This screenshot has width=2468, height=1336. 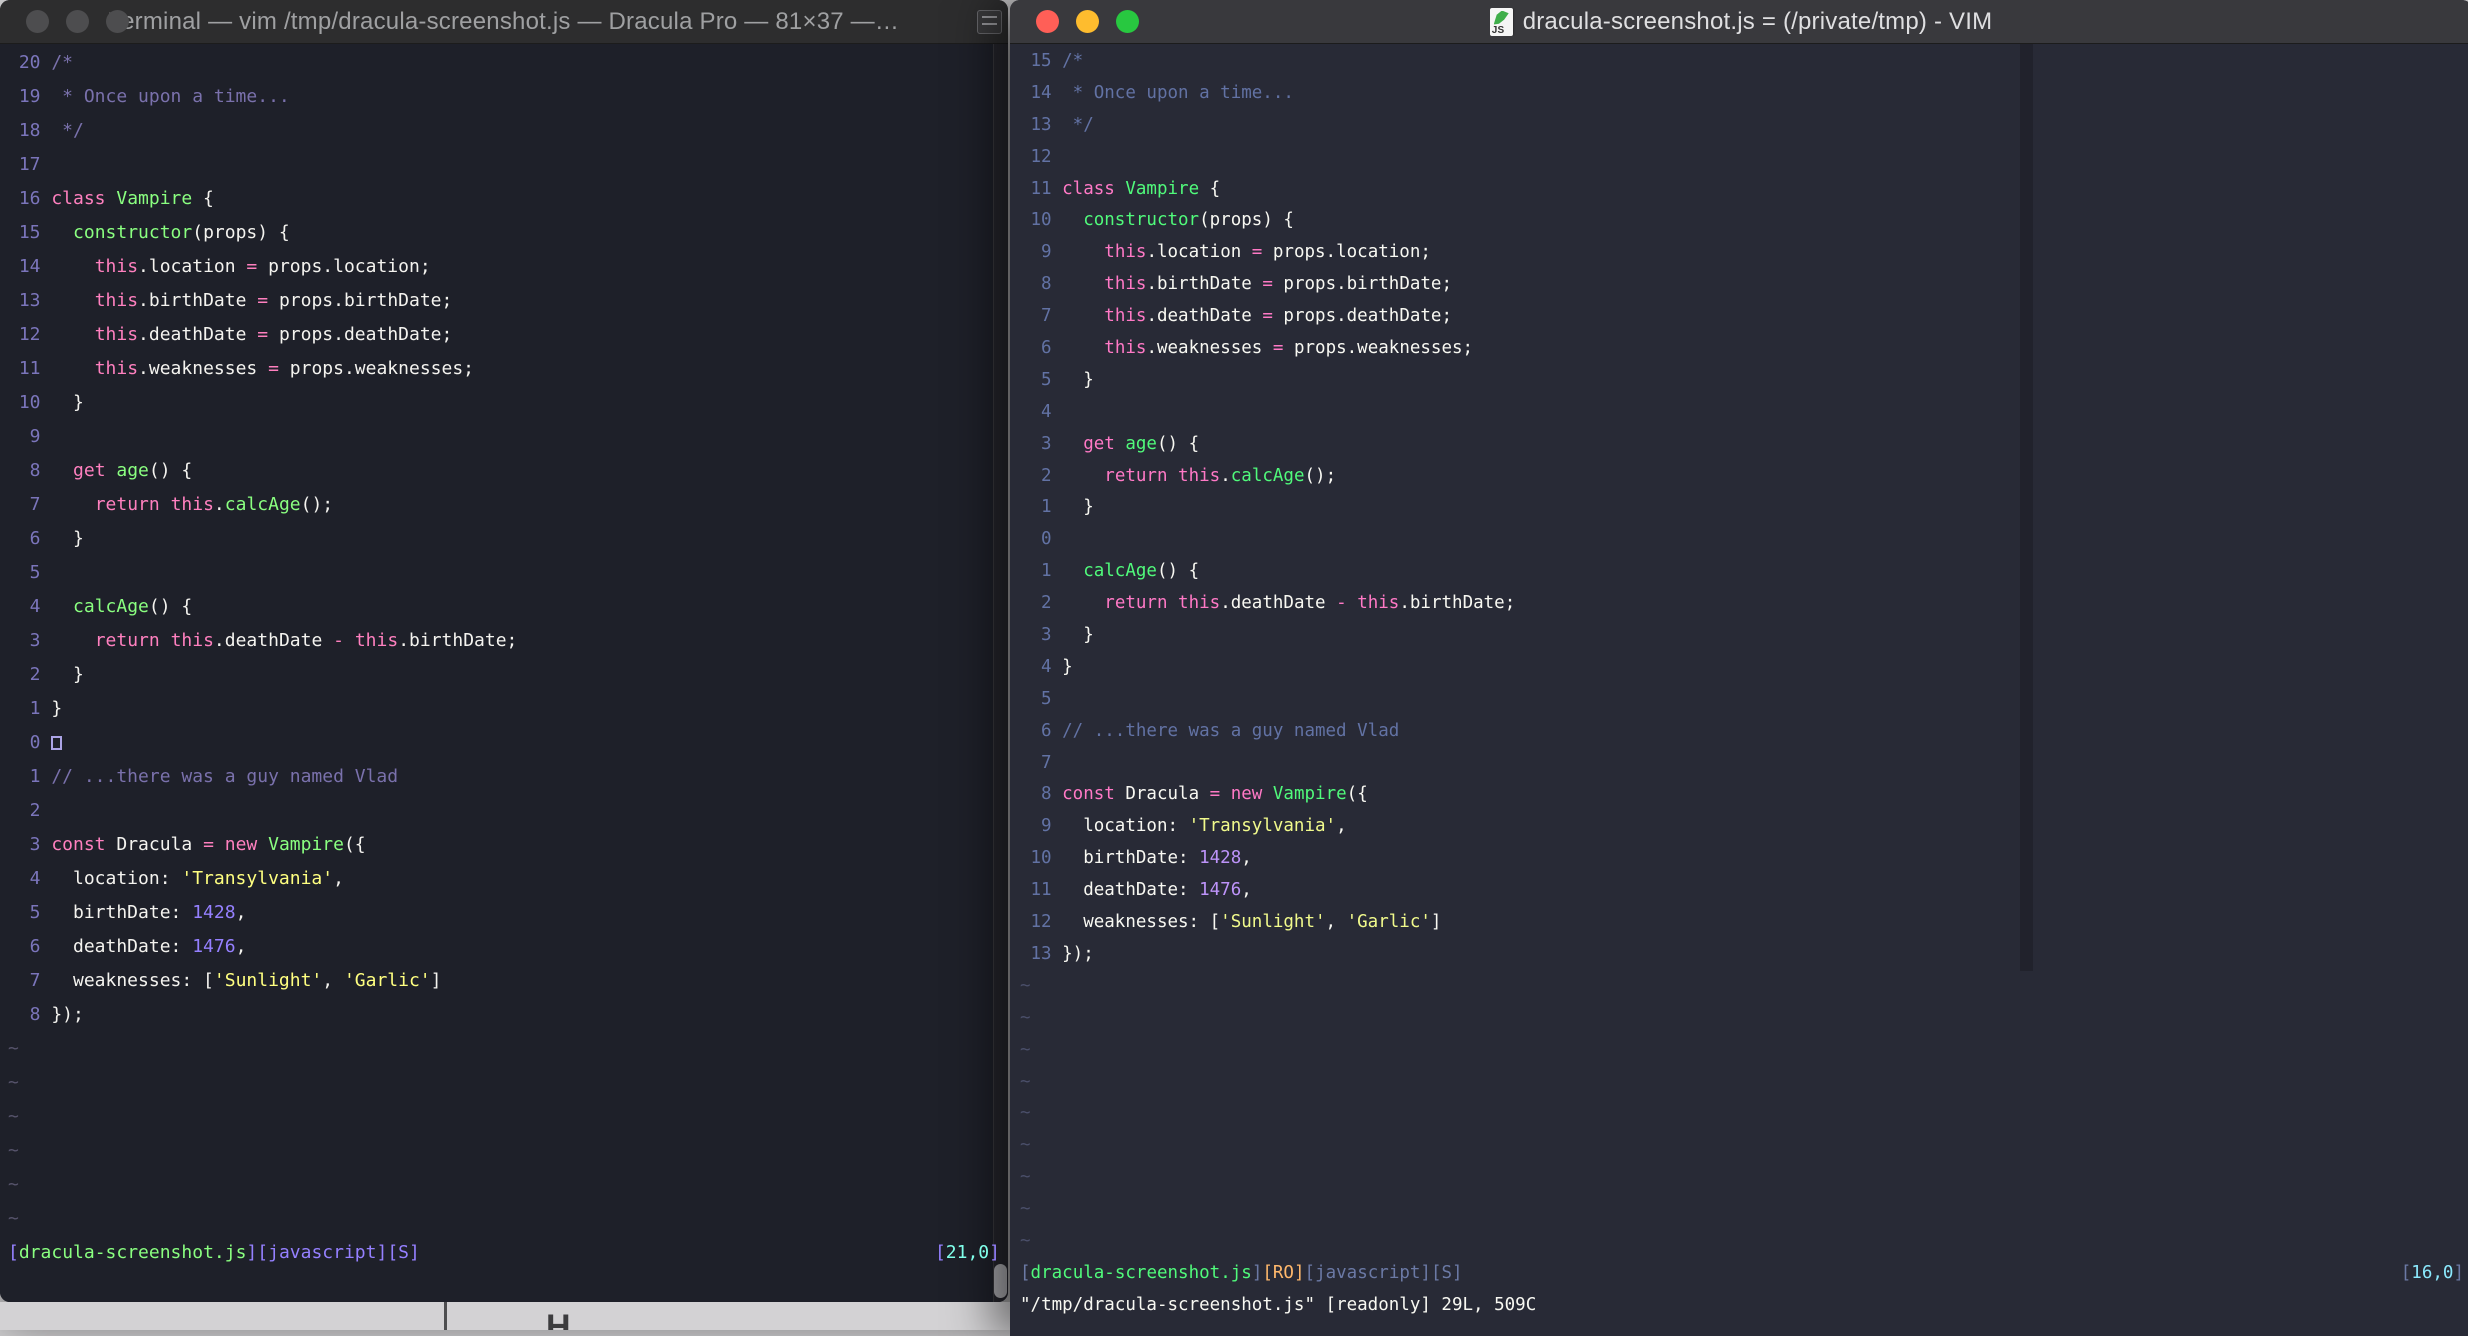 I want to click on line-number: 17, so click(x=29, y=164).